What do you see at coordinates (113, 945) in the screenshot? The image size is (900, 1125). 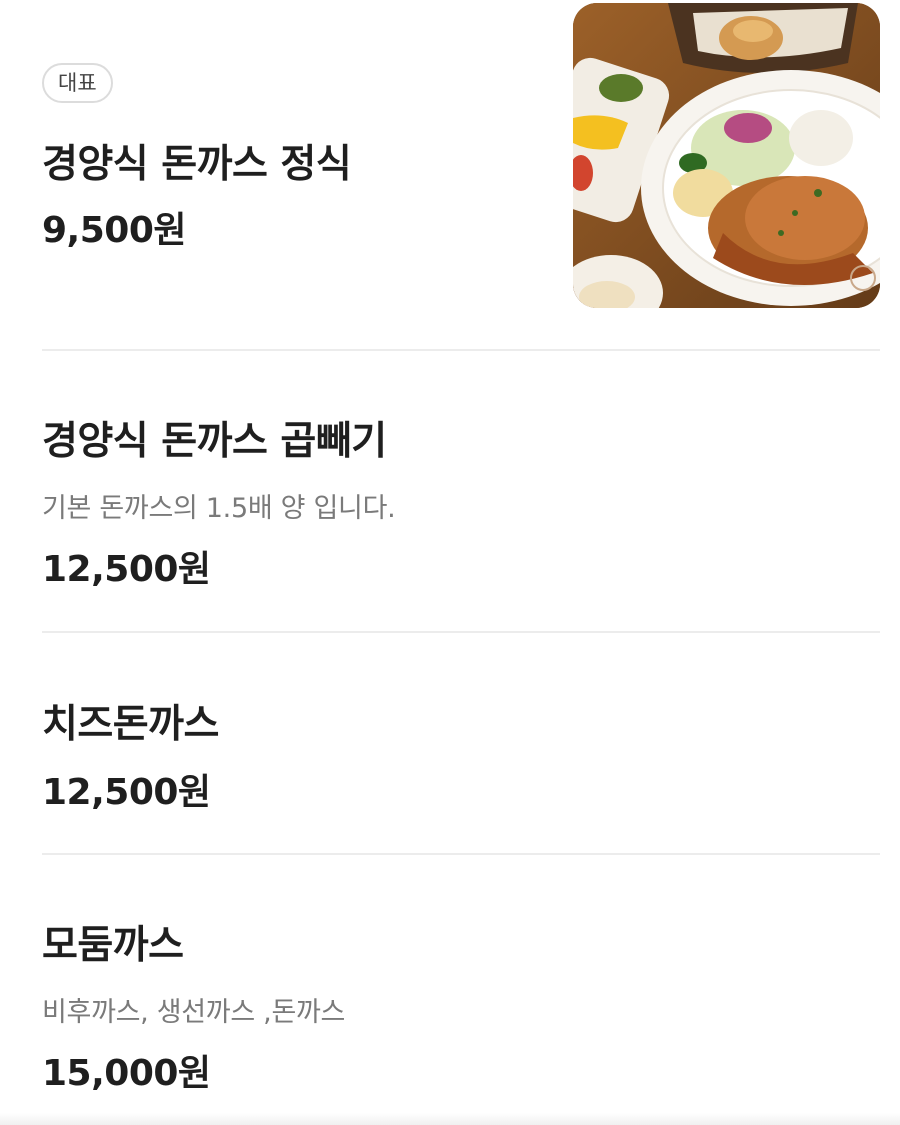 I see `menu-item-name: 모둠까스` at bounding box center [113, 945].